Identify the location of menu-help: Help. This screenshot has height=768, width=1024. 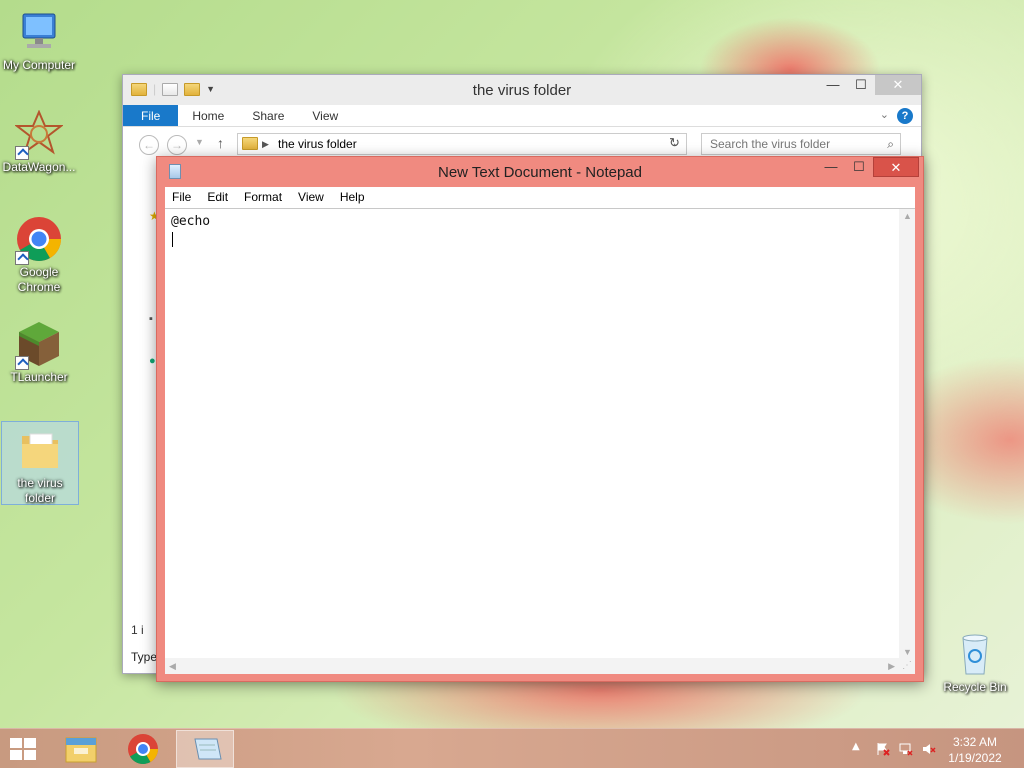
(352, 197).